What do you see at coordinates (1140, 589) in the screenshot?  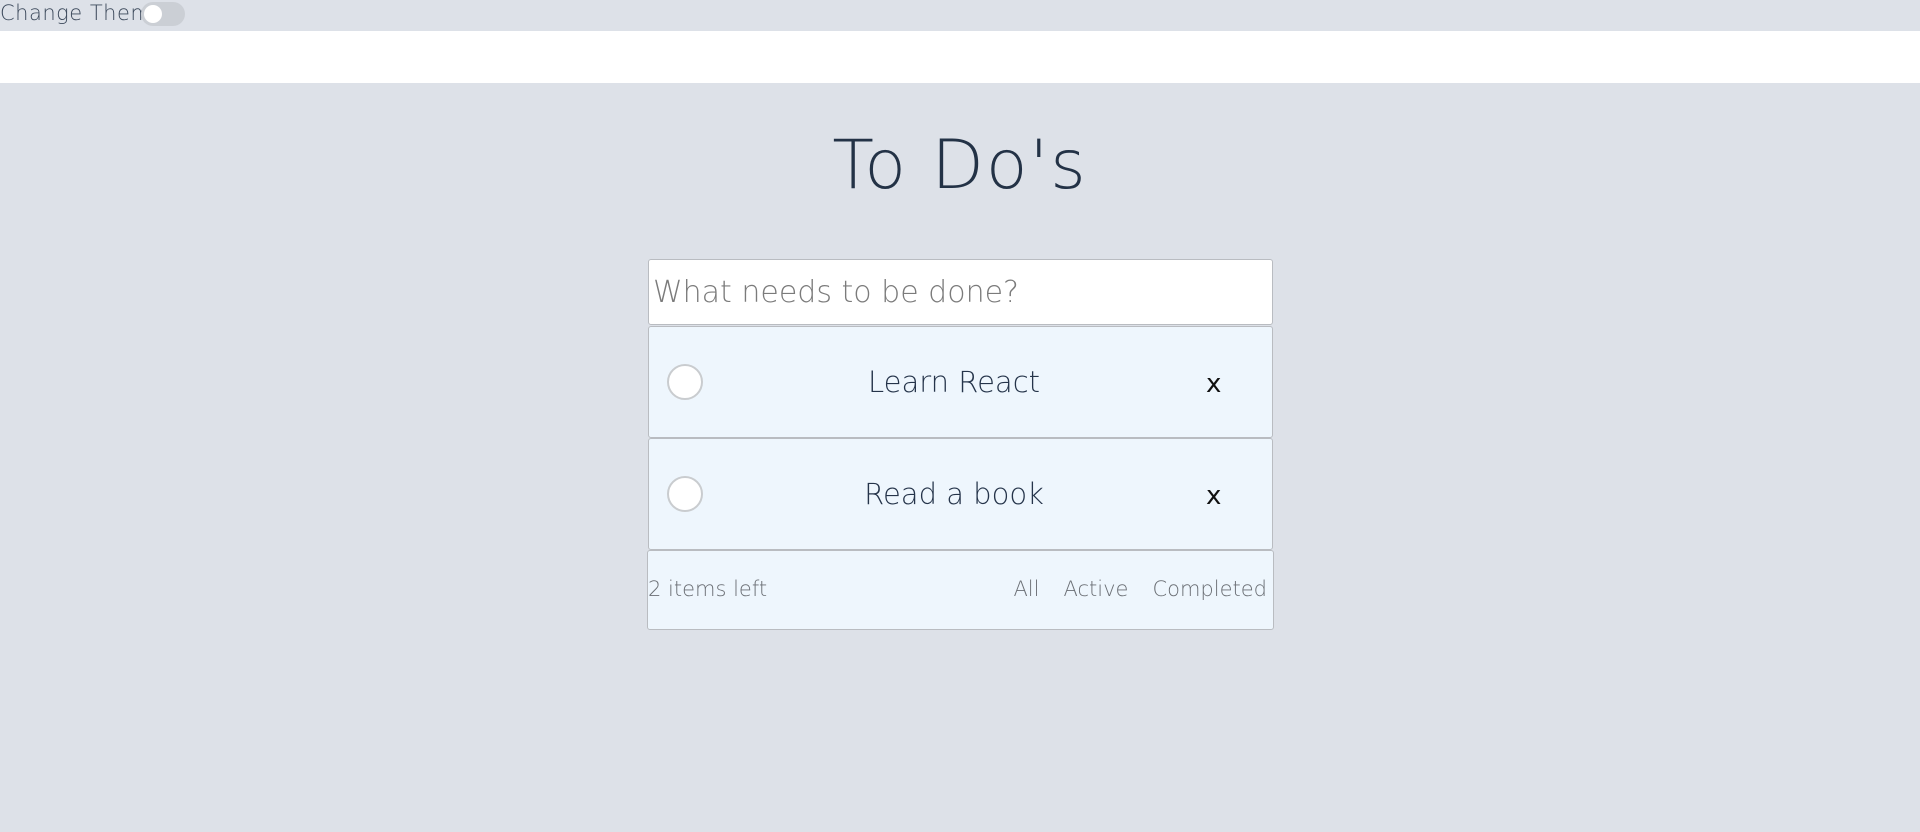 I see `filter-group: All Active Completed` at bounding box center [1140, 589].